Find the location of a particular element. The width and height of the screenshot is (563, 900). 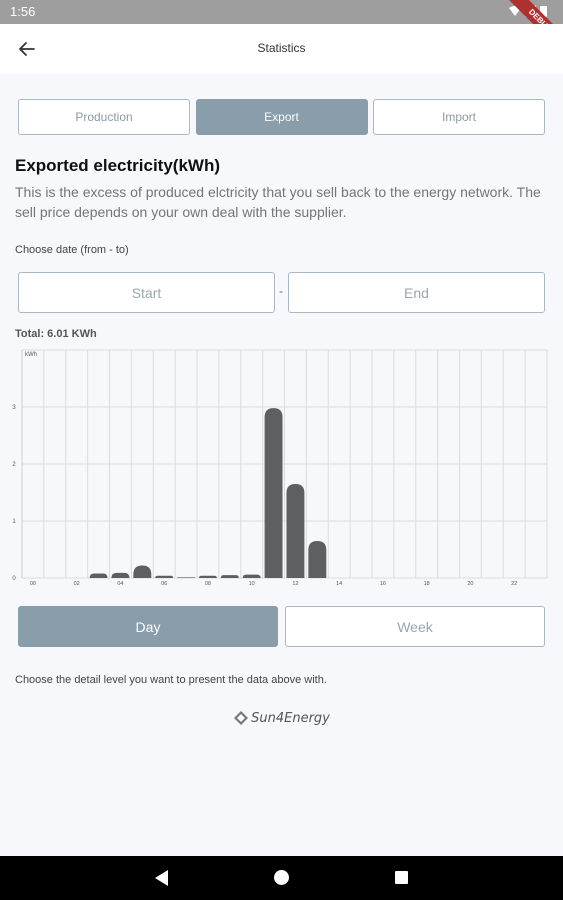

x-tick-label: 14 is located at coordinates (339, 584).